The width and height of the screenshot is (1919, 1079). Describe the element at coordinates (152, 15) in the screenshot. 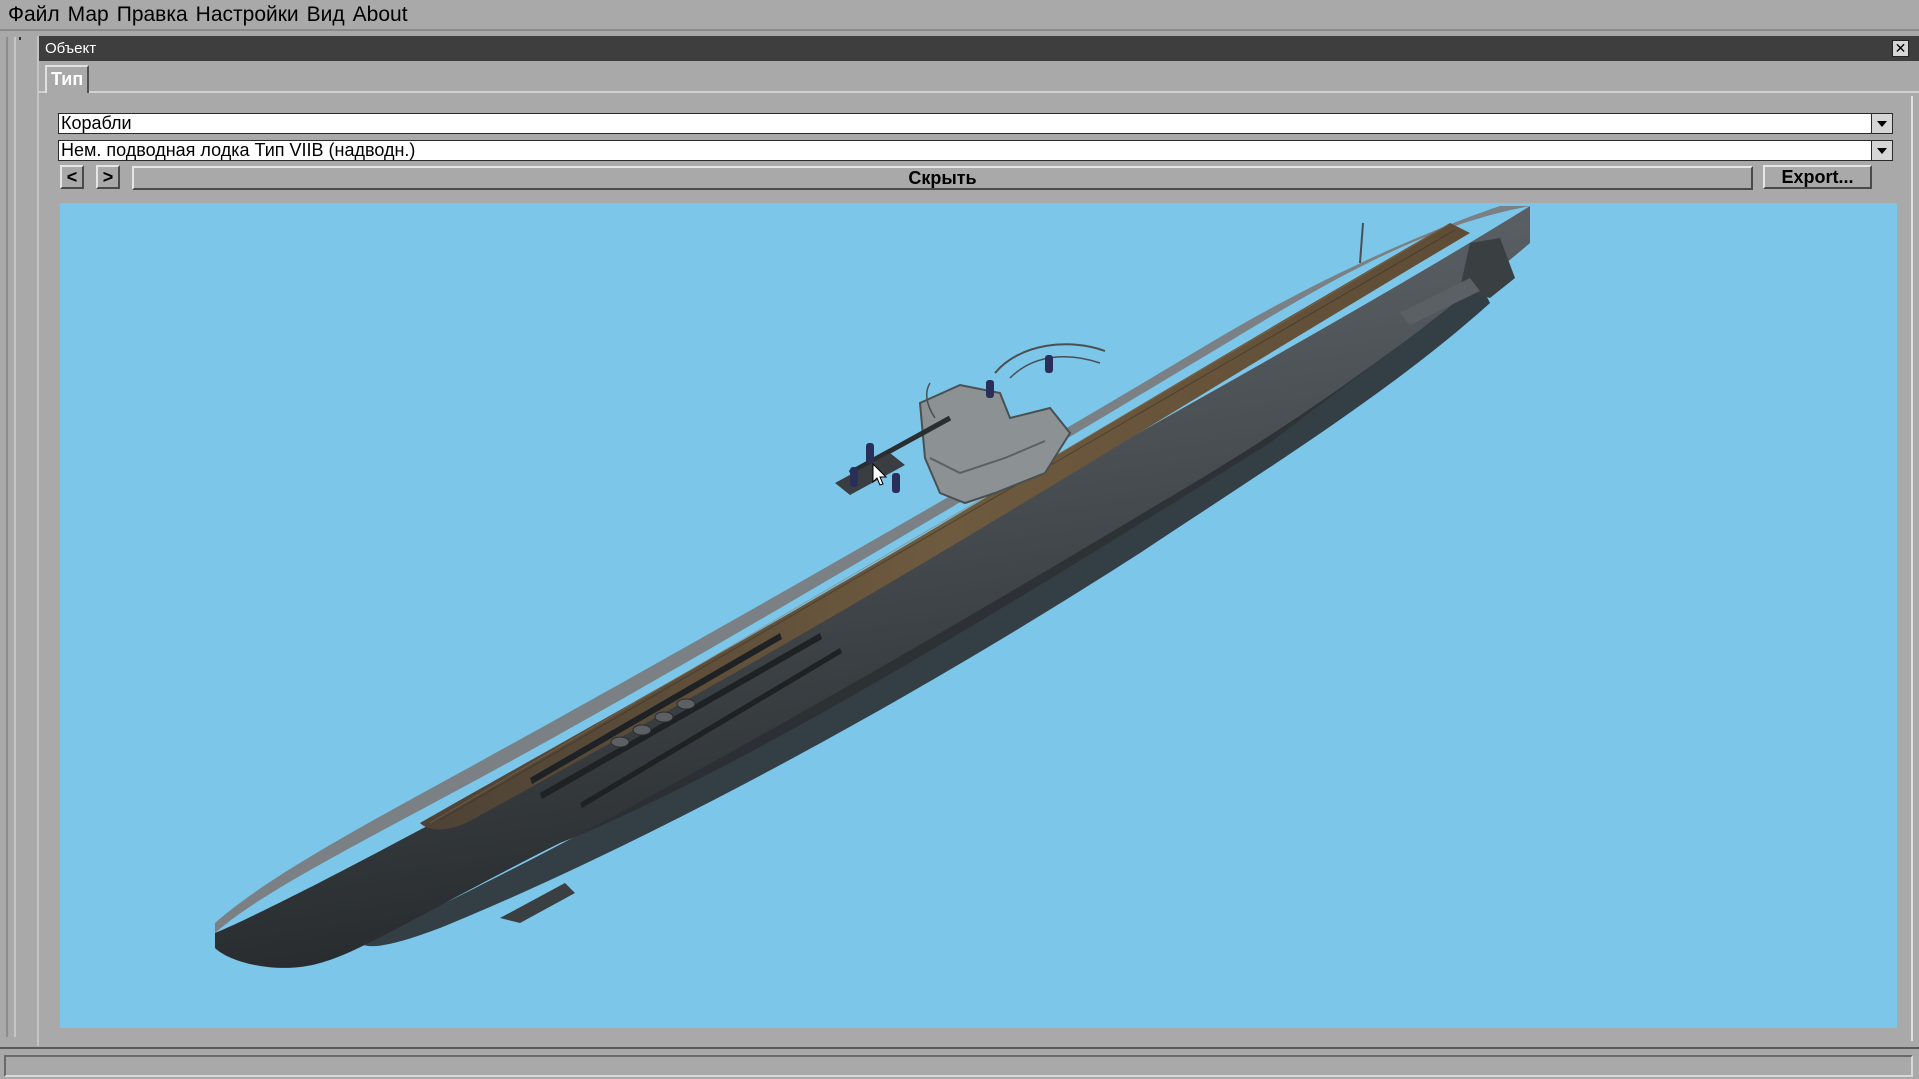

I see `menu-edit: Правка` at that location.